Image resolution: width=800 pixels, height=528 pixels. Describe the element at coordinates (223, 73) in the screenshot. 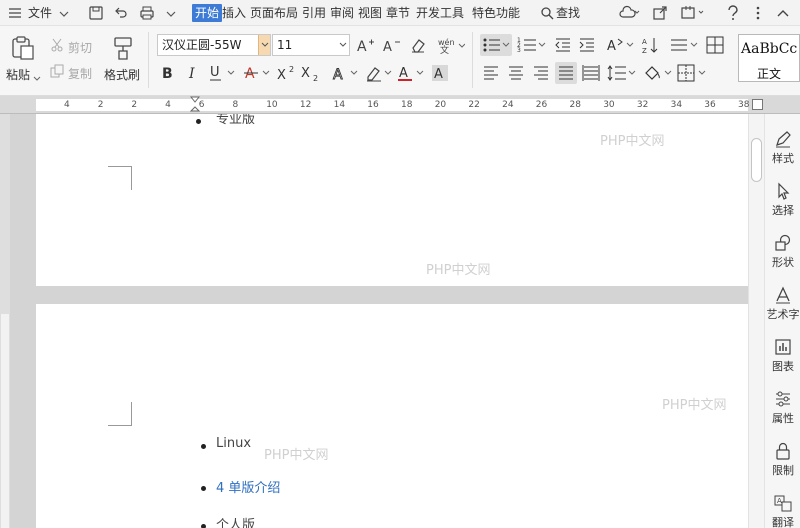

I see `underline-icon: U` at that location.